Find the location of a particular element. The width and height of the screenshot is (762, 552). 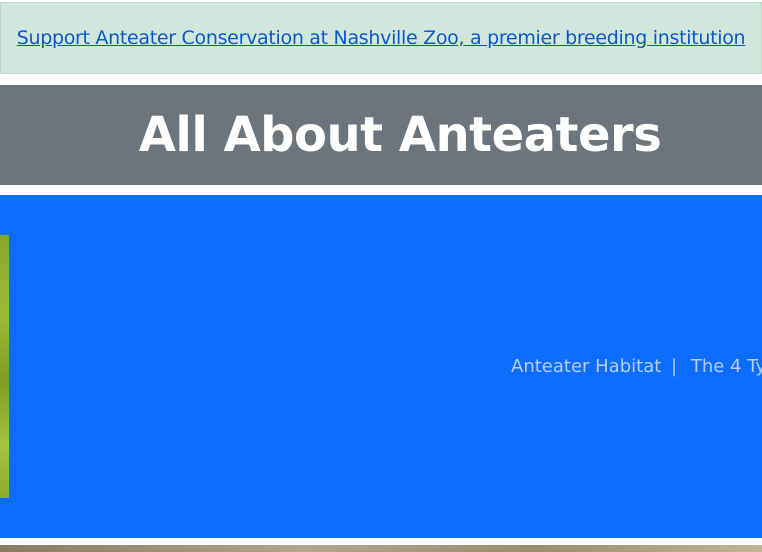

anteater-image is located at coordinates (4, 366).